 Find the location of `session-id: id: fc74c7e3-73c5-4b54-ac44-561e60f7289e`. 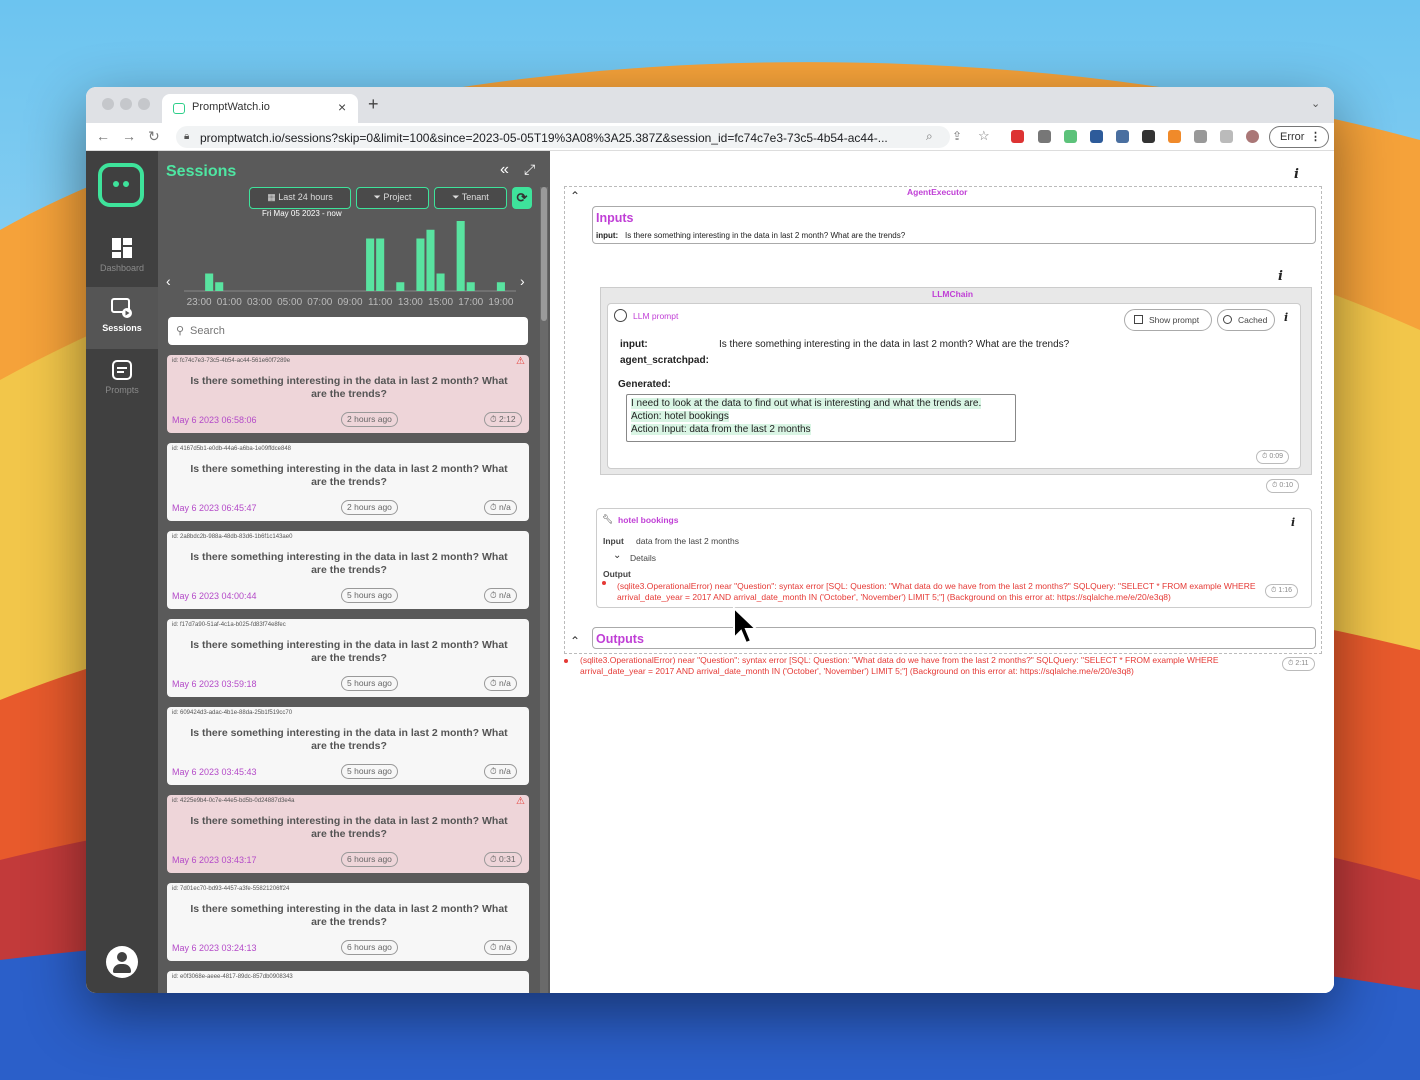

session-id: id: fc74c7e3-73c5-4b54-ac44-561e60f7289e is located at coordinates (231, 361).